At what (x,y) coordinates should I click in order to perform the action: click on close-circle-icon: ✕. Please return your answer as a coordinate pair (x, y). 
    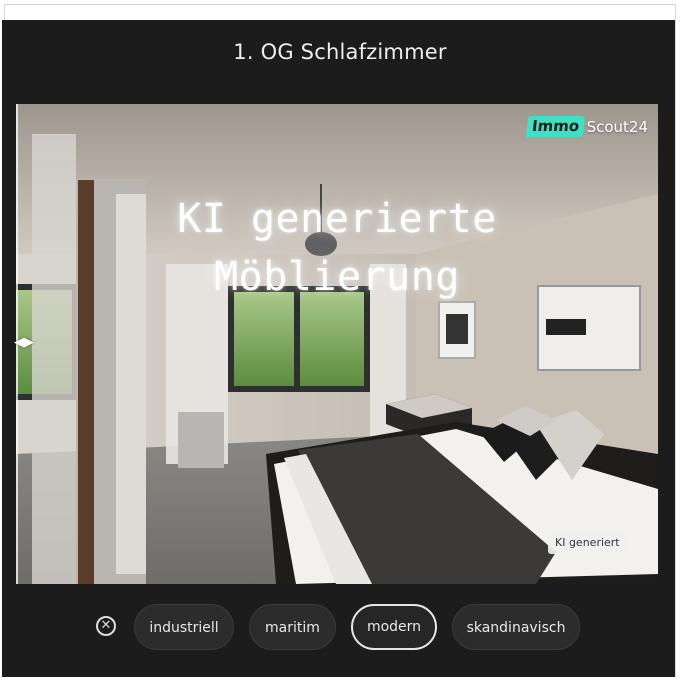
    Looking at the image, I should click on (106, 626).